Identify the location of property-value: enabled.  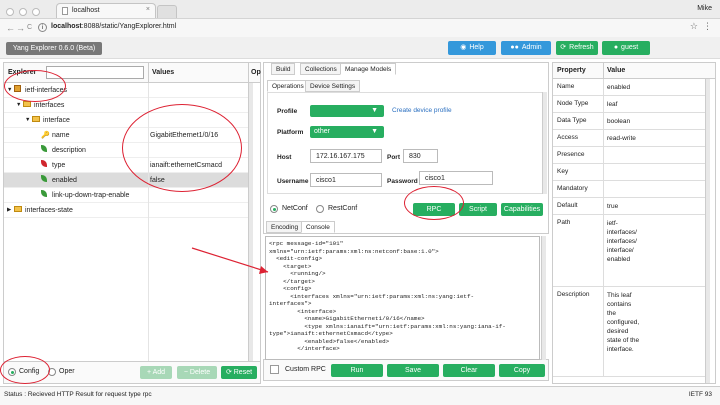
(619, 87).